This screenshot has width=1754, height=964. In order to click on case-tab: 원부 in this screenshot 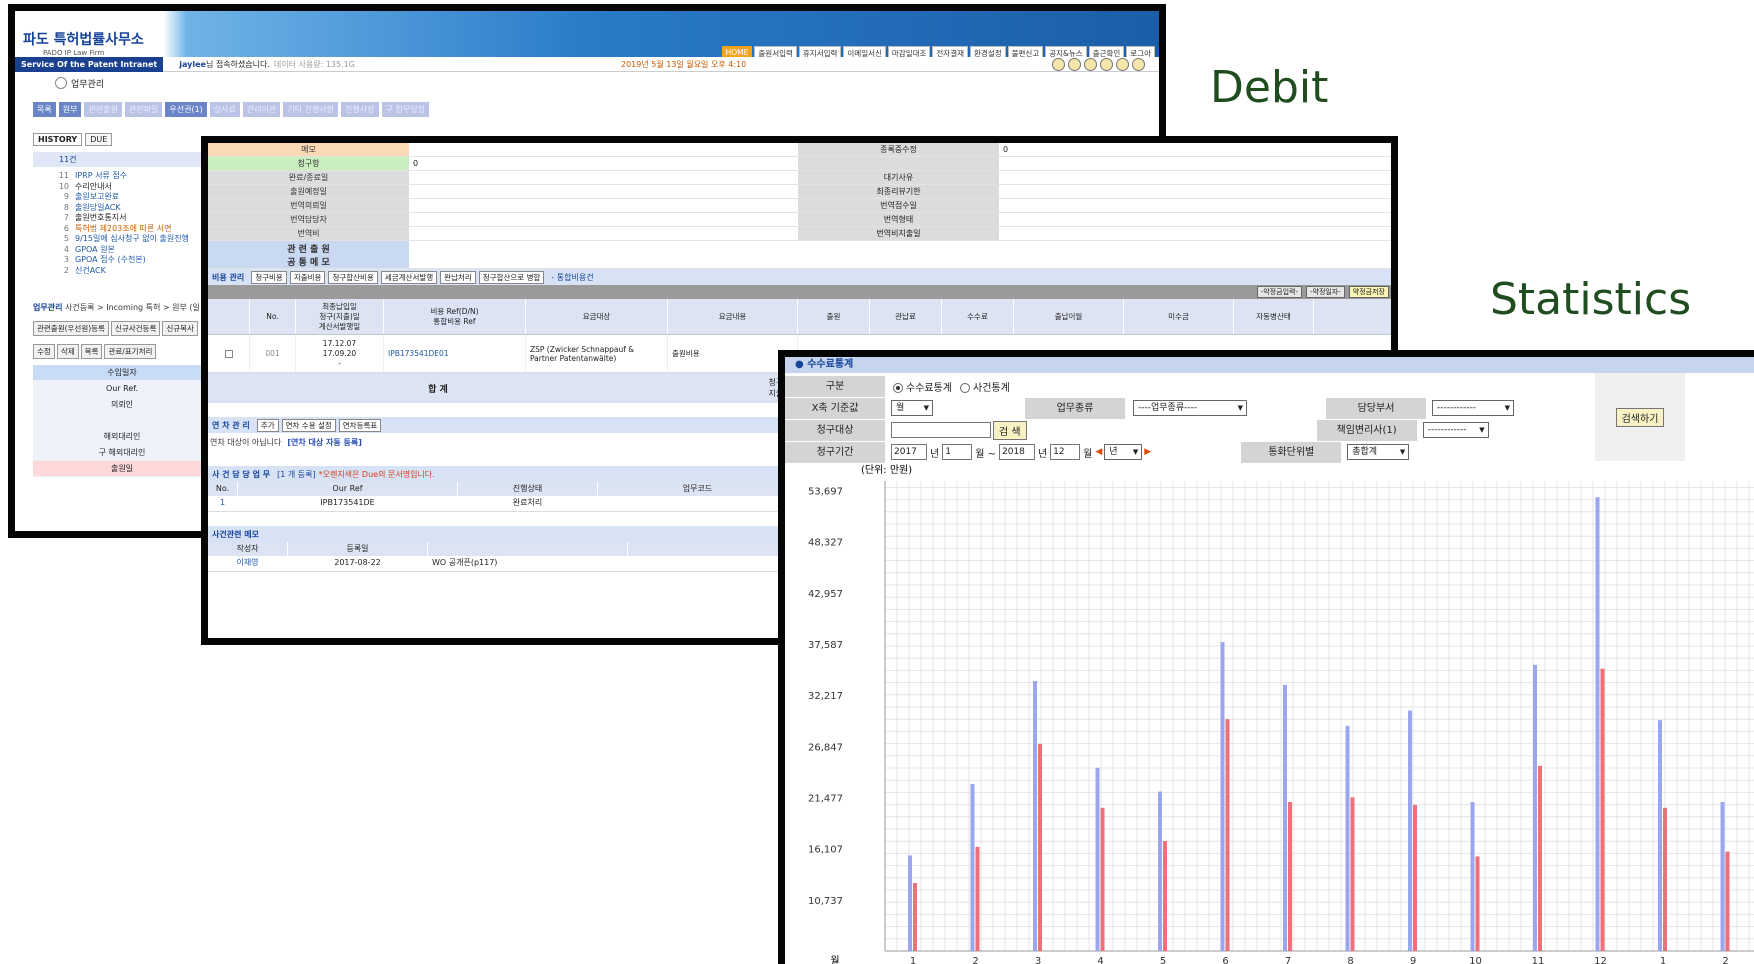, I will do `click(70, 109)`.